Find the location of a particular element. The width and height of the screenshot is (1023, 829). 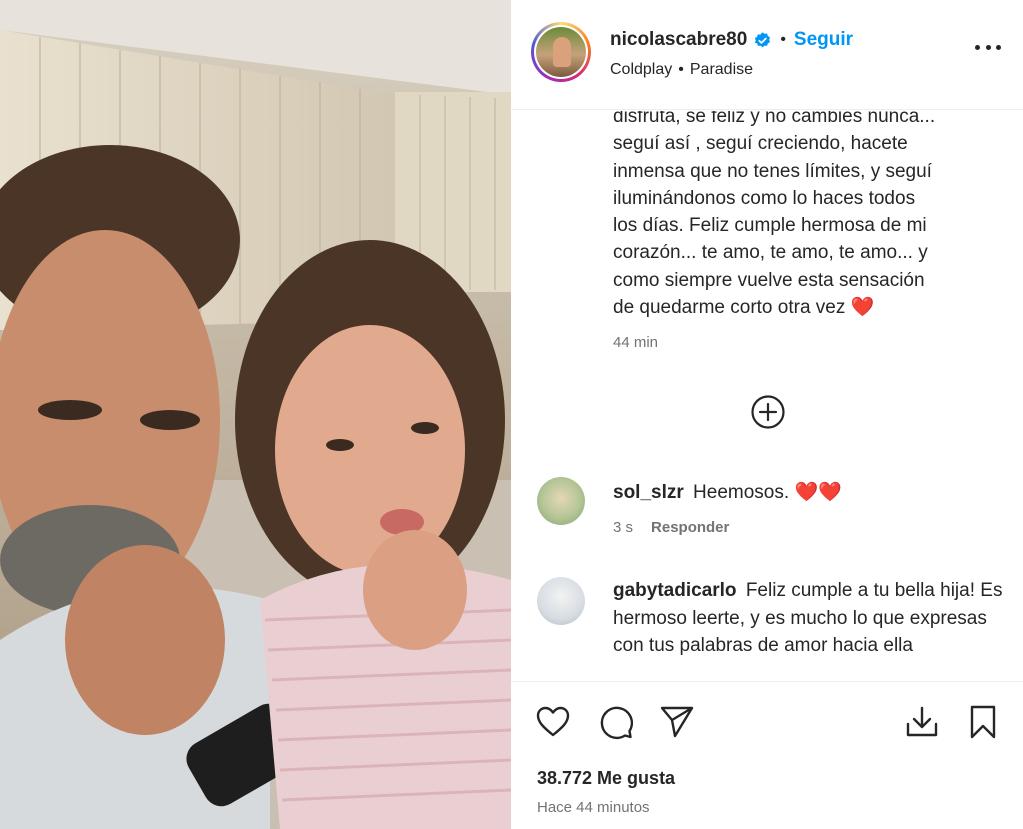

likes-count: 38.772 Me gusta is located at coordinates (606, 778).